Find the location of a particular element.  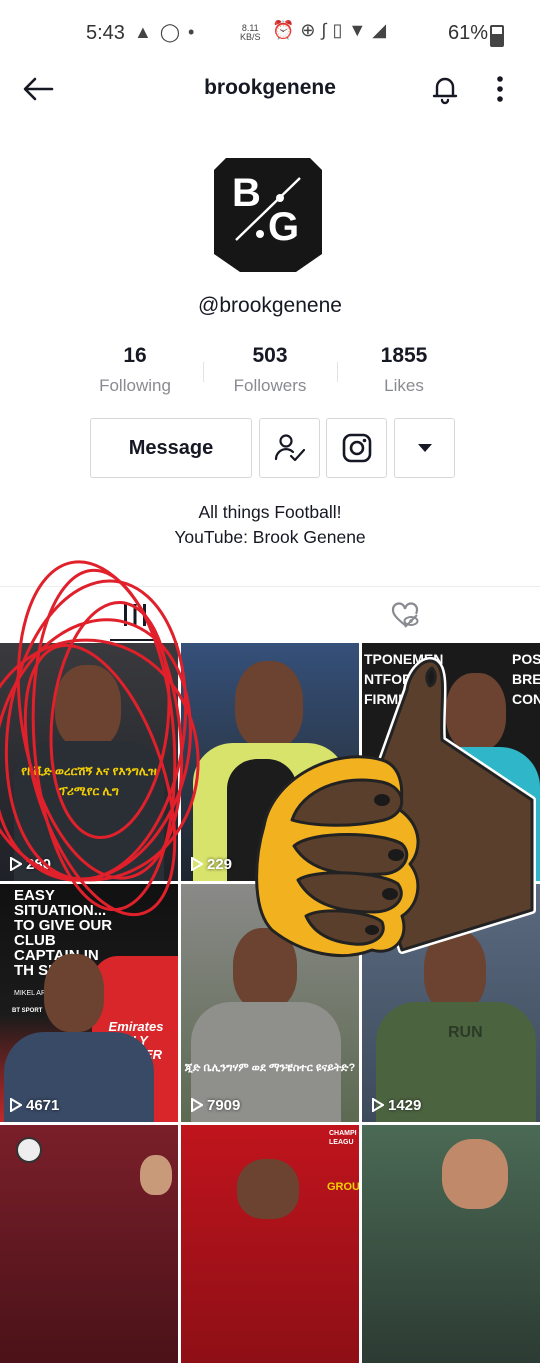

battery-icon is located at coordinates (497, 36).